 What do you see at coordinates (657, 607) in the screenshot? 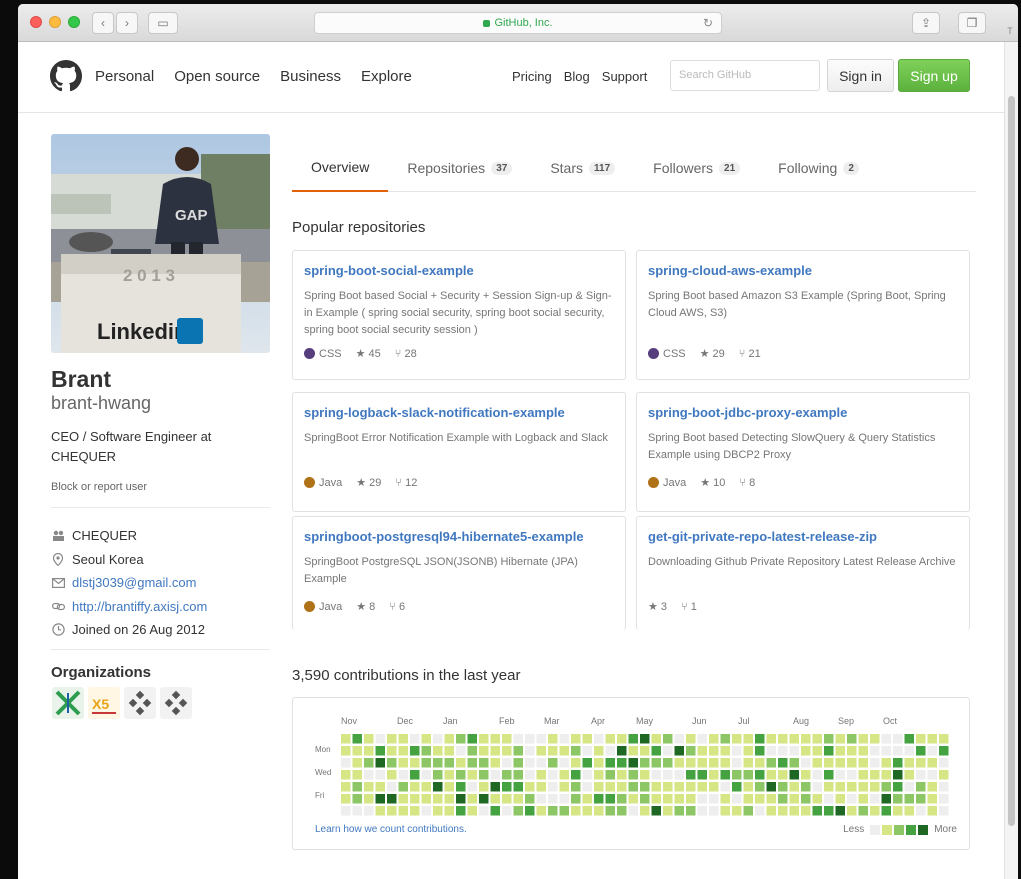
I see `repo-stars: ★ 3` at bounding box center [657, 607].